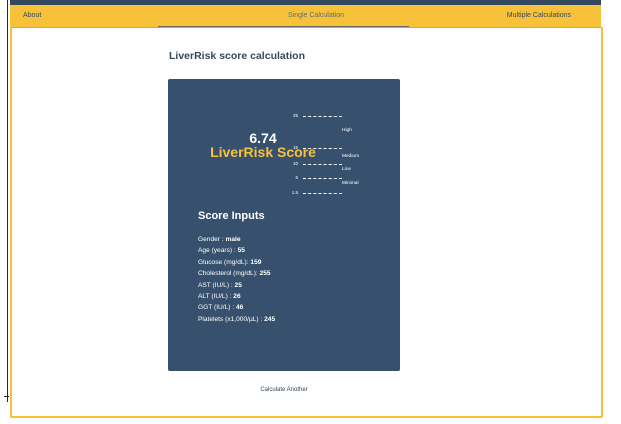 The height and width of the screenshot is (424, 621). I want to click on input-platelets: Platelets (x1,000/µL) : 245, so click(236, 319).